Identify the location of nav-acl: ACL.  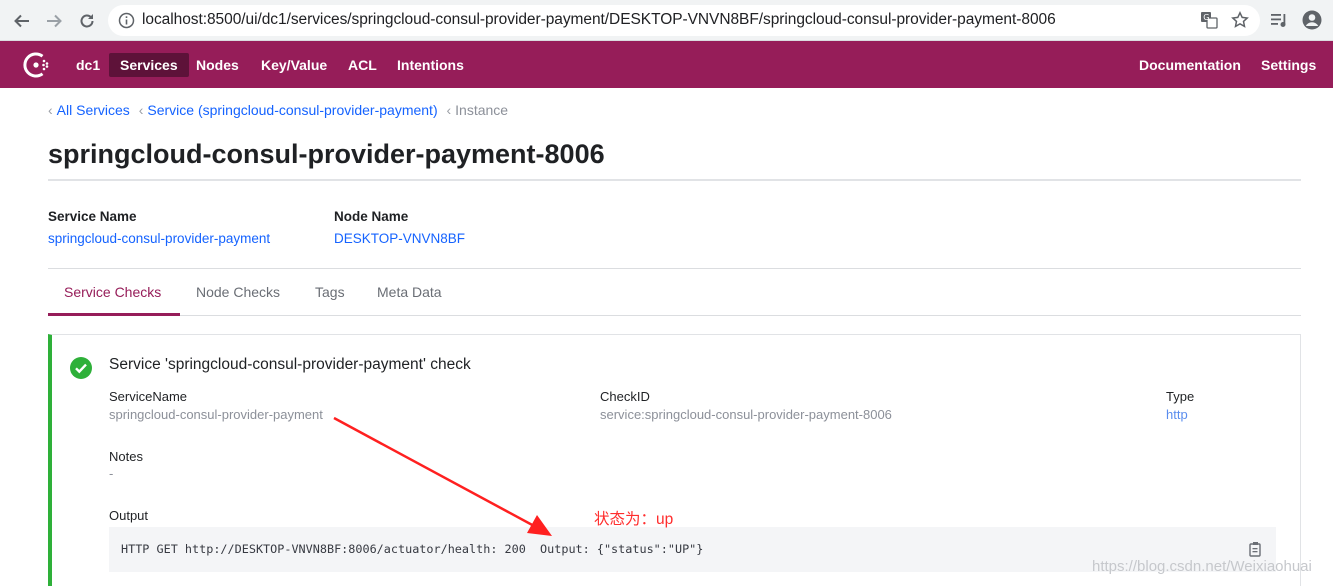
(362, 65).